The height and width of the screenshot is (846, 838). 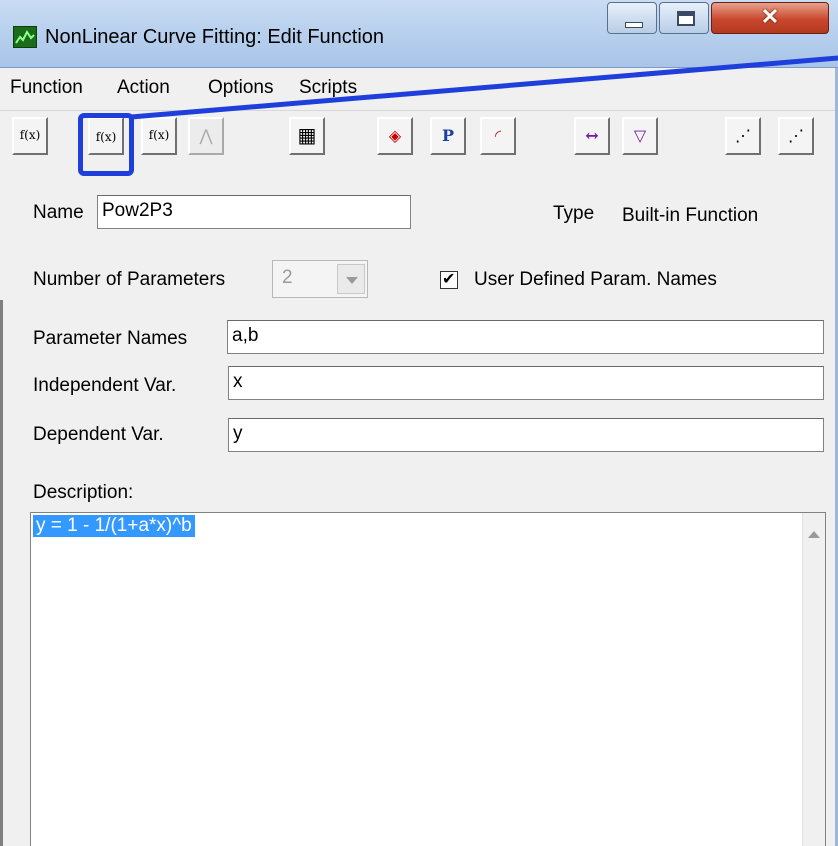 I want to click on description-text: y = 1 - 1/(1+a*x)^b, so click(x=114, y=526).